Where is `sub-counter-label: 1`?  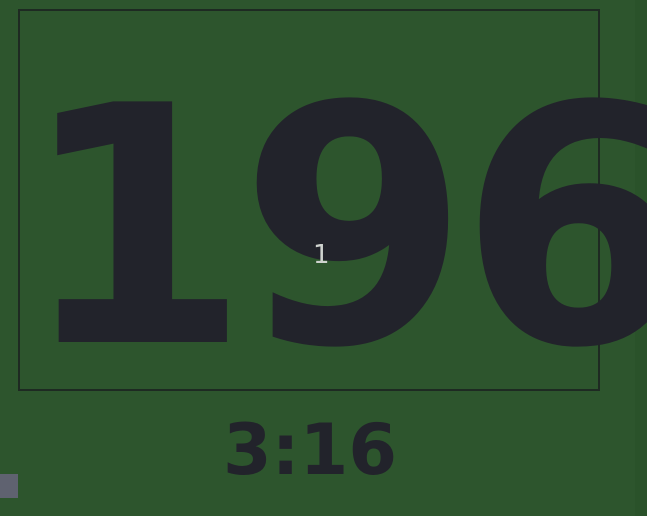
sub-counter-label: 1 is located at coordinates (321, 255).